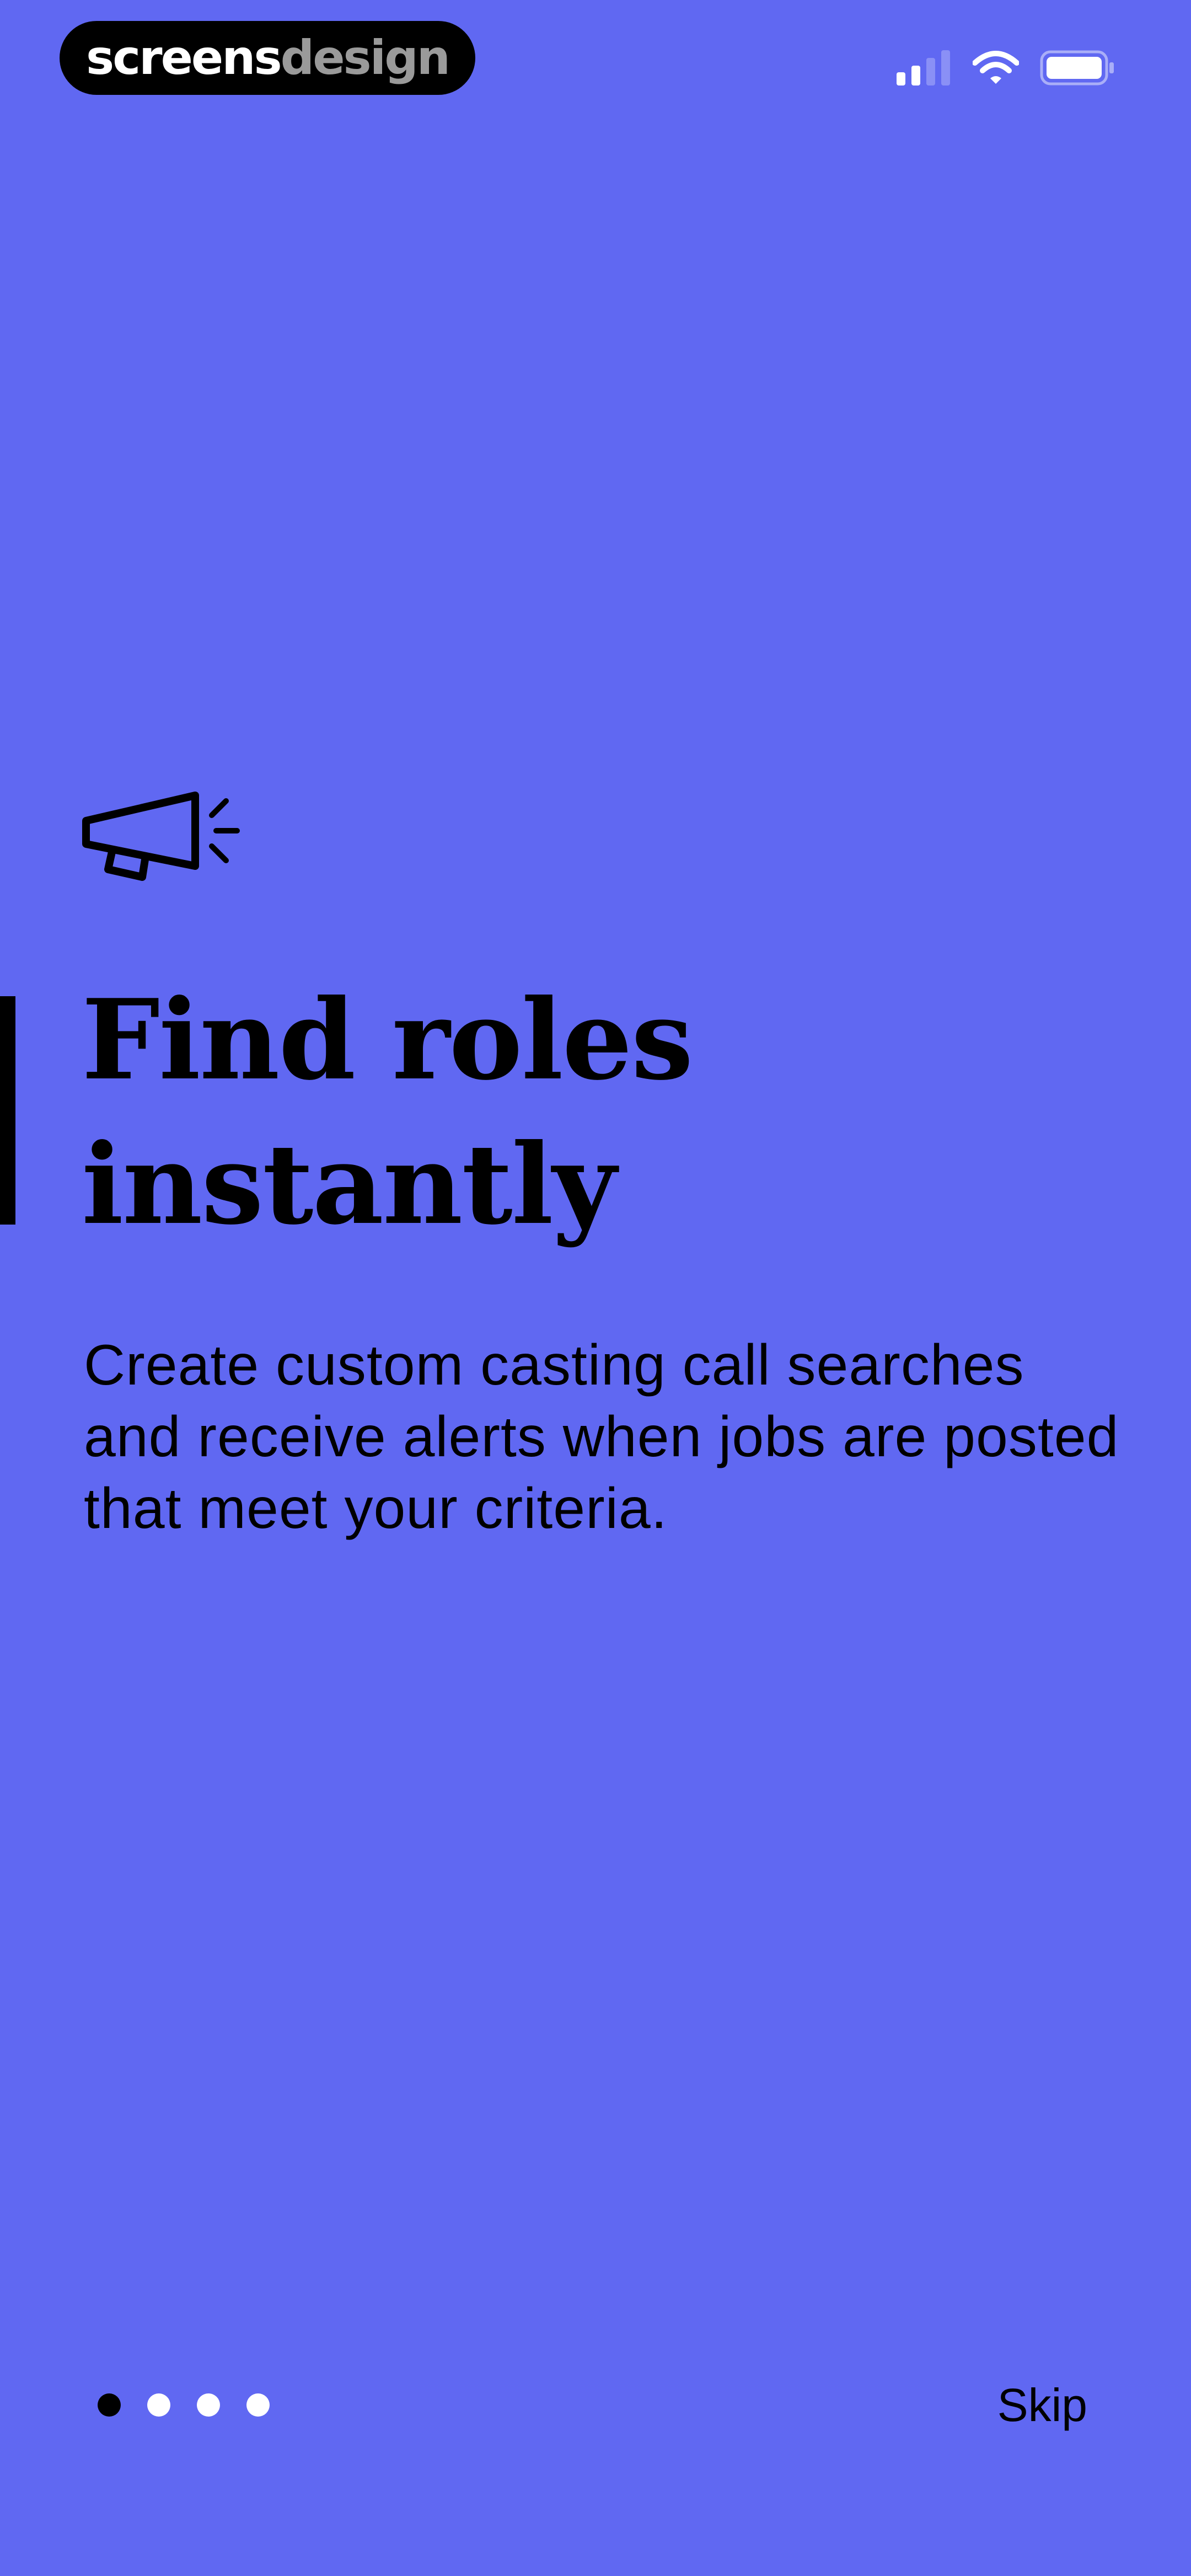  I want to click on title-line-1: Find roles, so click(387, 1040).